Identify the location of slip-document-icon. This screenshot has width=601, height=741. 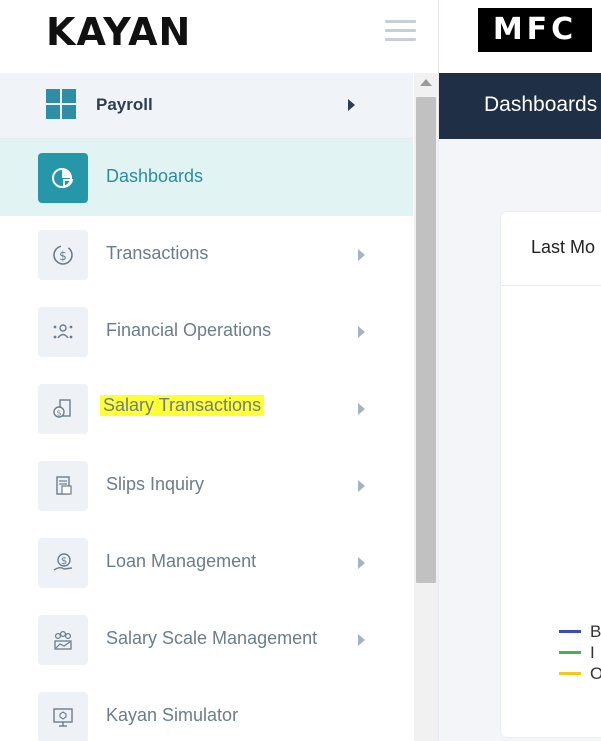
(63, 486).